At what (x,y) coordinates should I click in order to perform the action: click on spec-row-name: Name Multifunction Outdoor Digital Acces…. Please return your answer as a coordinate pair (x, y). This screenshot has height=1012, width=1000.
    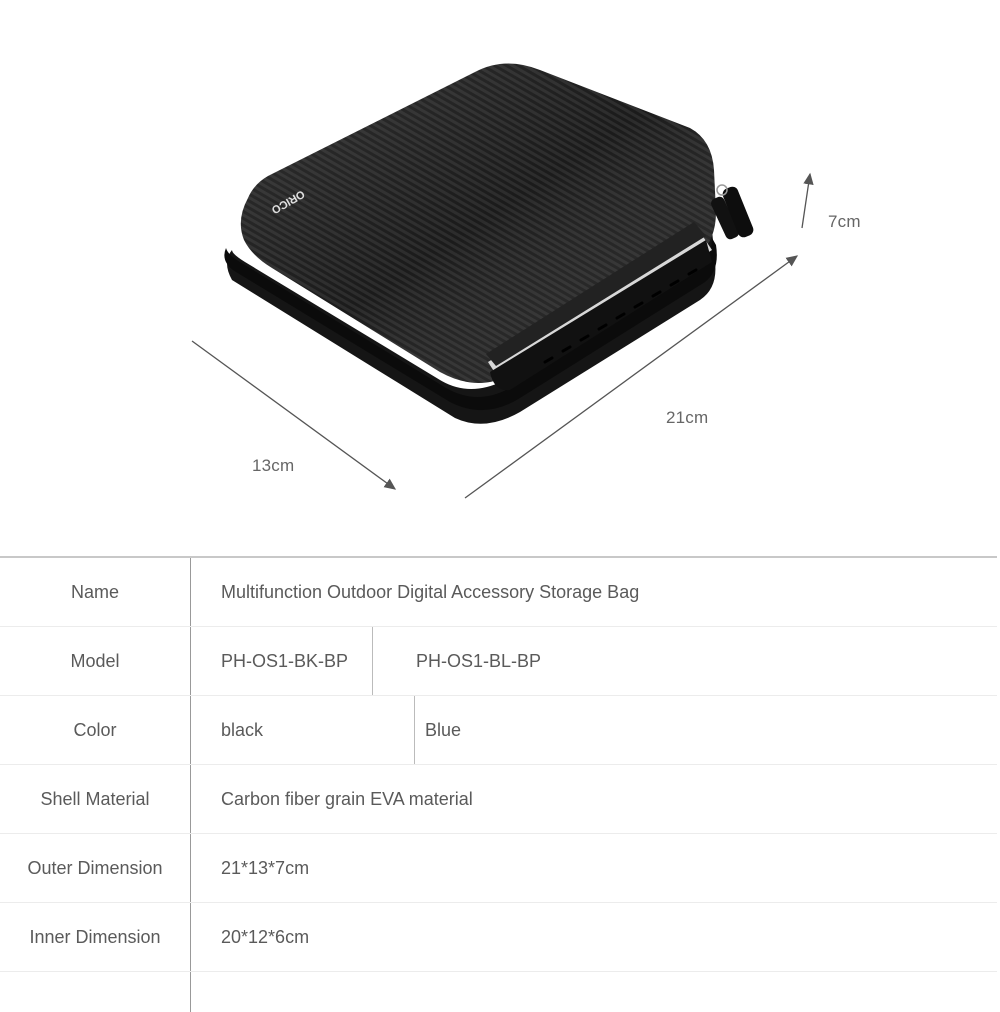
    Looking at the image, I should click on (498, 592).